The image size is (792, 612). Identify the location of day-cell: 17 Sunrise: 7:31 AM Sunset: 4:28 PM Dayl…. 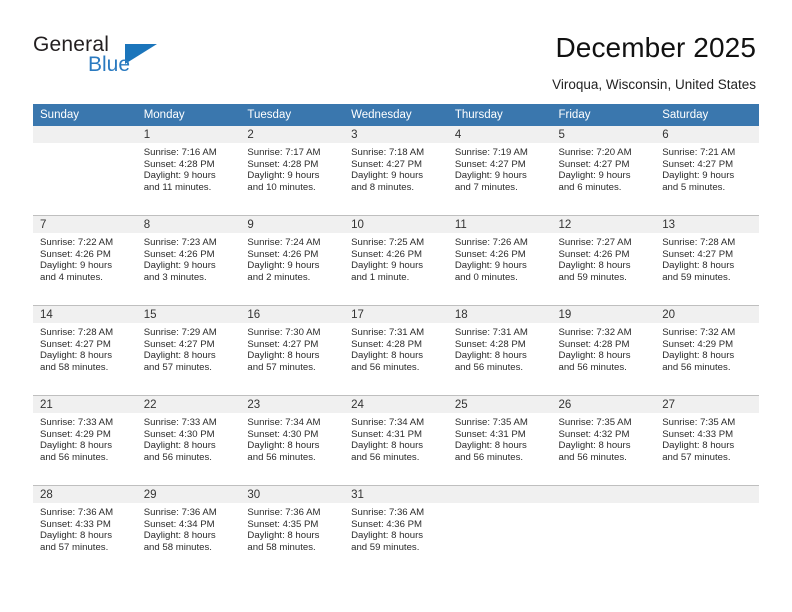
(396, 350).